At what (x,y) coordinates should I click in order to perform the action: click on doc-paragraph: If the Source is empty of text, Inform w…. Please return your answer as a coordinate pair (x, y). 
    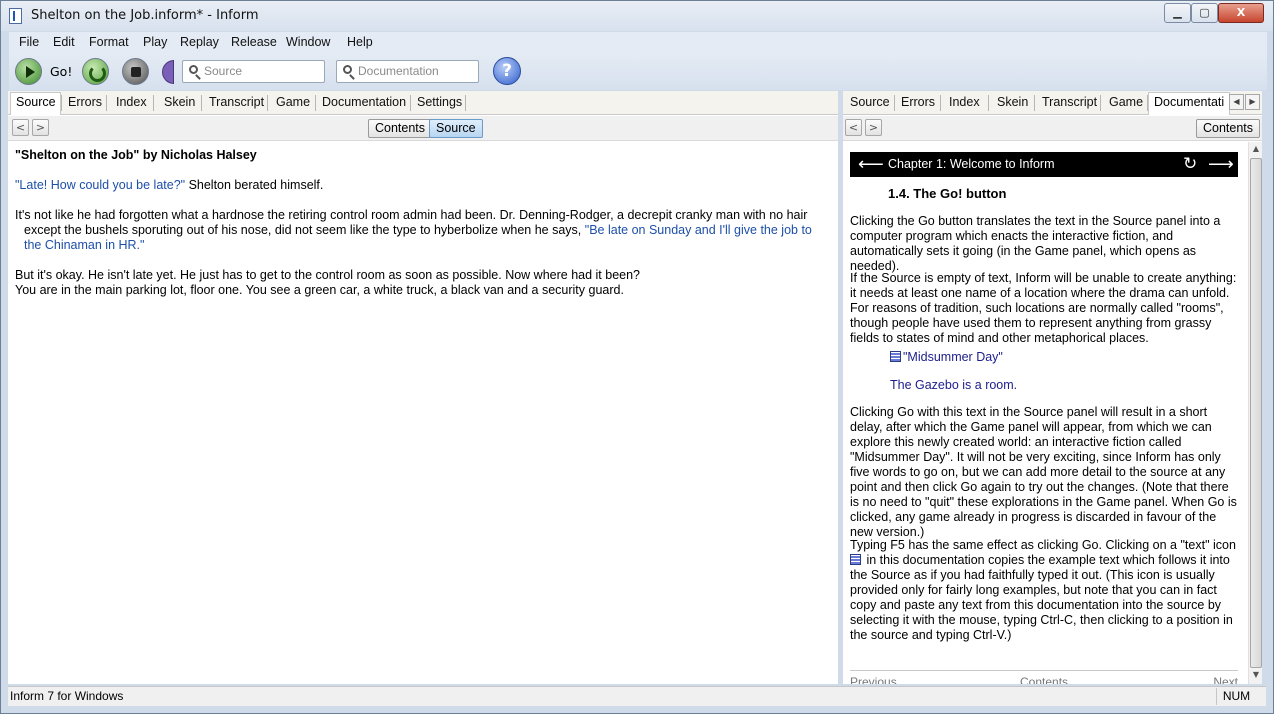
    Looking at the image, I should click on (1043, 308).